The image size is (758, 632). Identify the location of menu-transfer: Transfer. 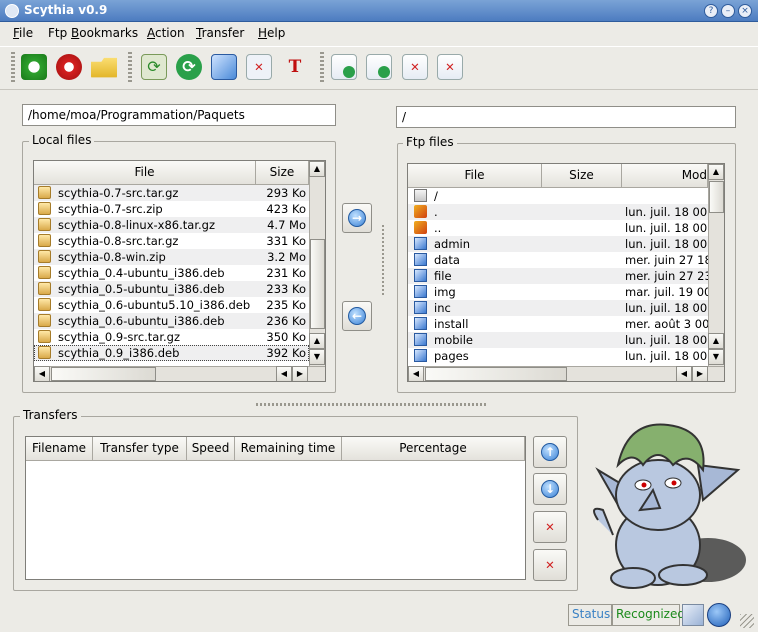
(220, 33).